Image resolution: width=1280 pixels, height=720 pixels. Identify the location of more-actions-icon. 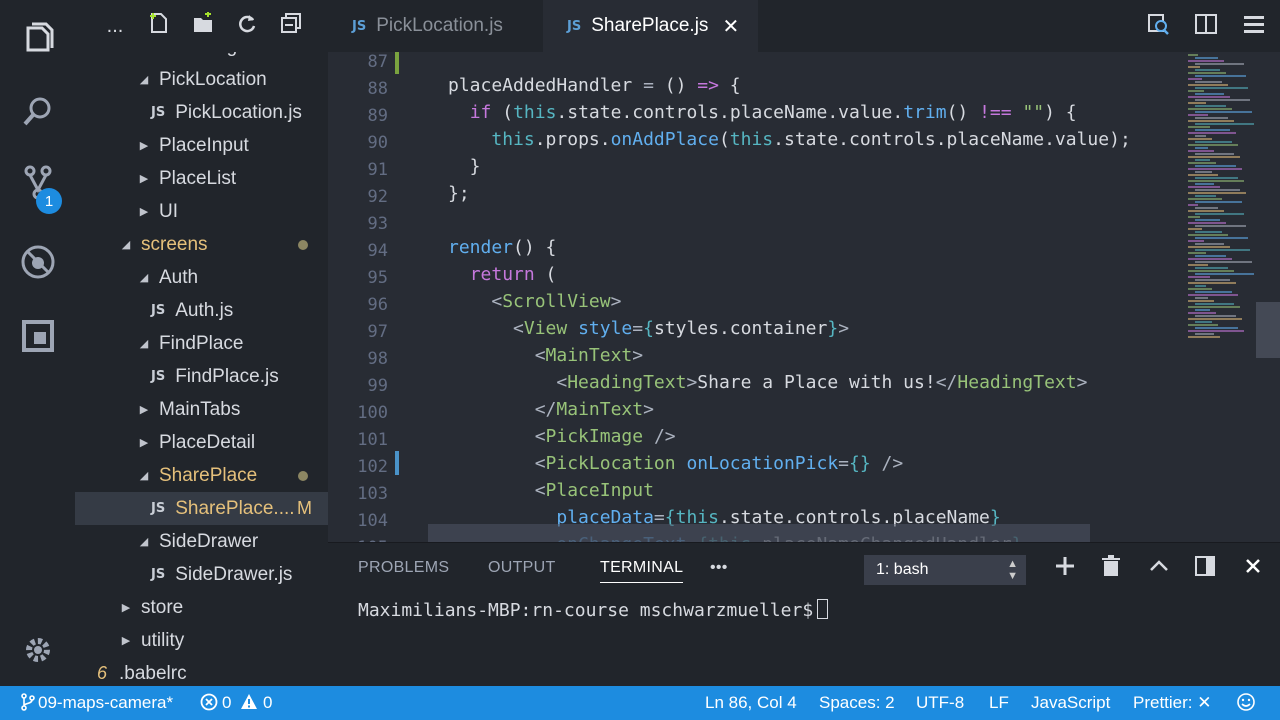
(1254, 27).